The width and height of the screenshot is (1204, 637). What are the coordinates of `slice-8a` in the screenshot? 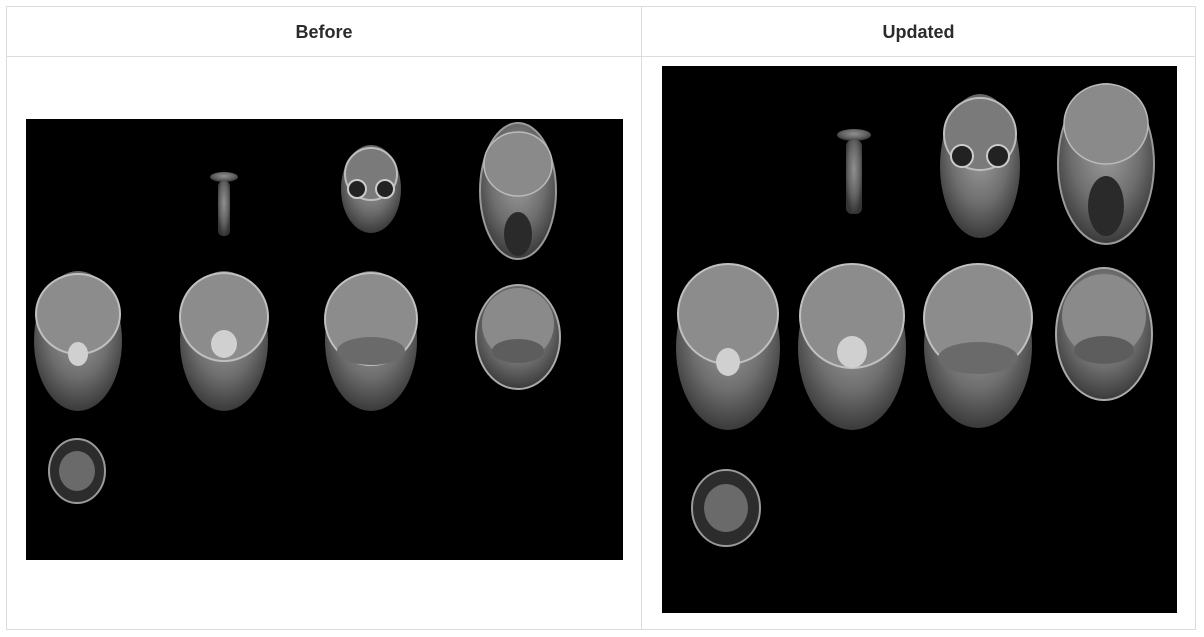 It's located at (1104, 334).